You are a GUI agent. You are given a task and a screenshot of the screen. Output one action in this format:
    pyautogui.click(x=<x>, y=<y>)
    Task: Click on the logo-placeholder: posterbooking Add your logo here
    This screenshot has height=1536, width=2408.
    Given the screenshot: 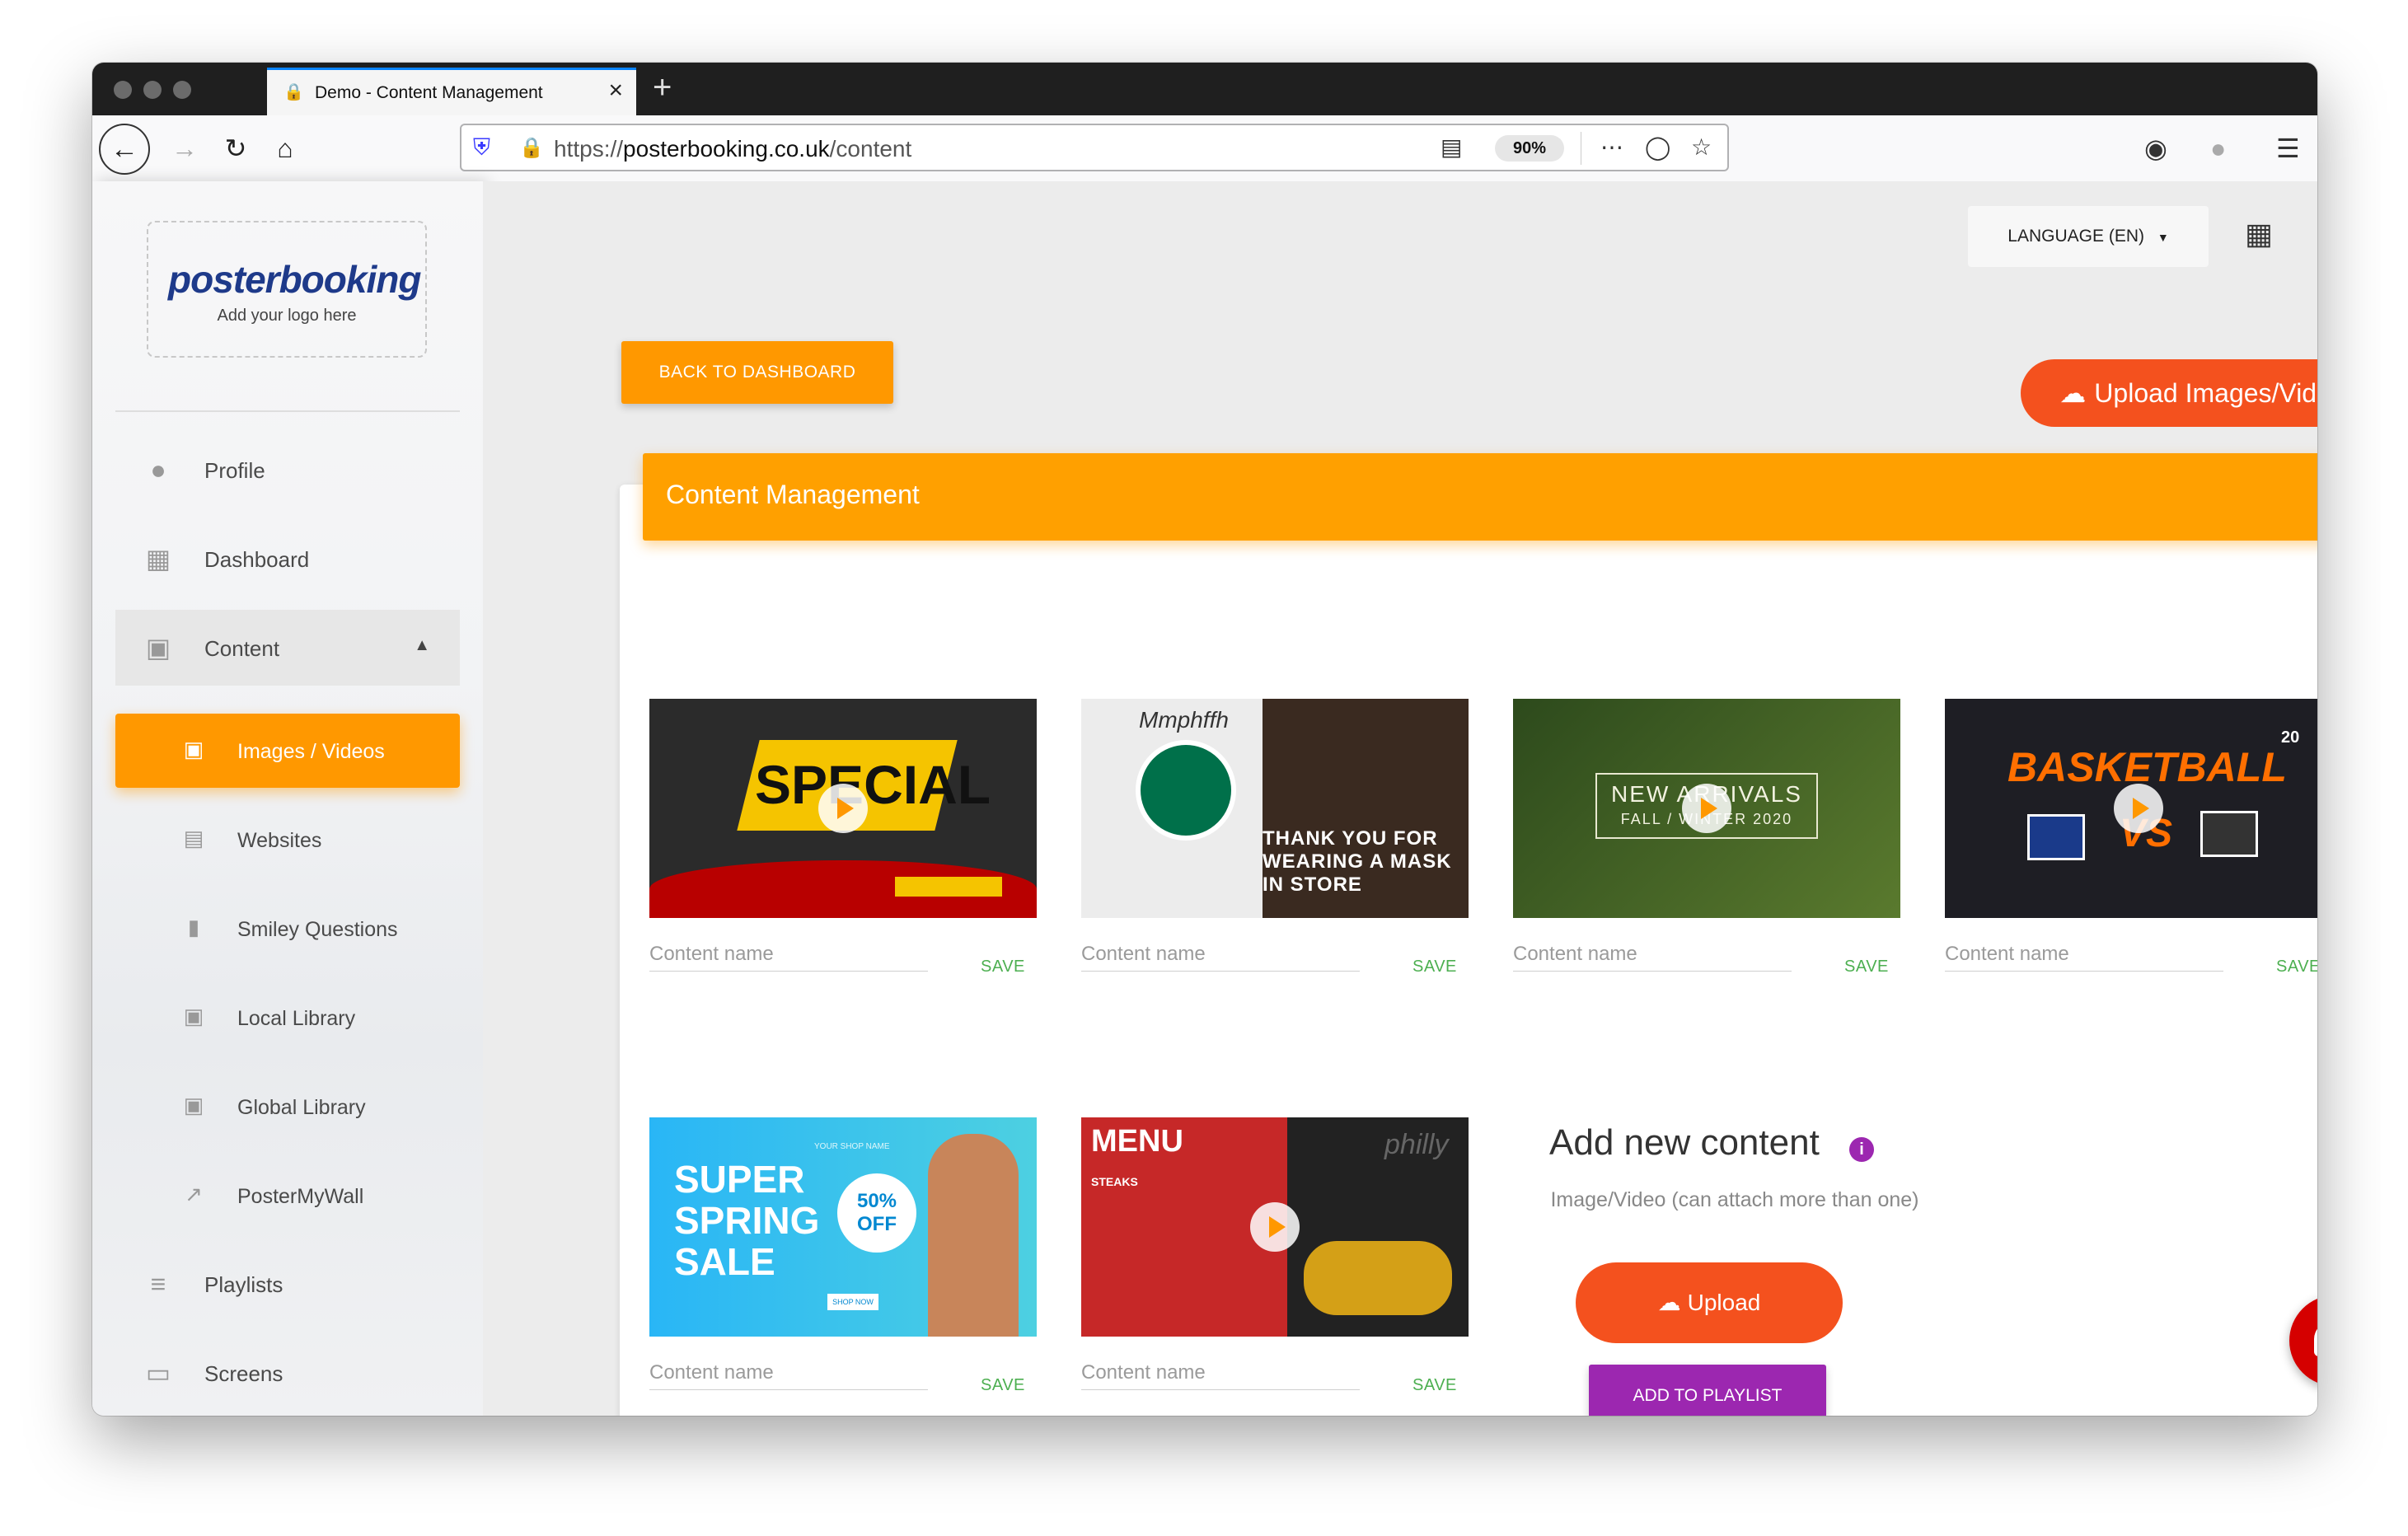 What is the action you would take?
    pyautogui.click(x=287, y=289)
    